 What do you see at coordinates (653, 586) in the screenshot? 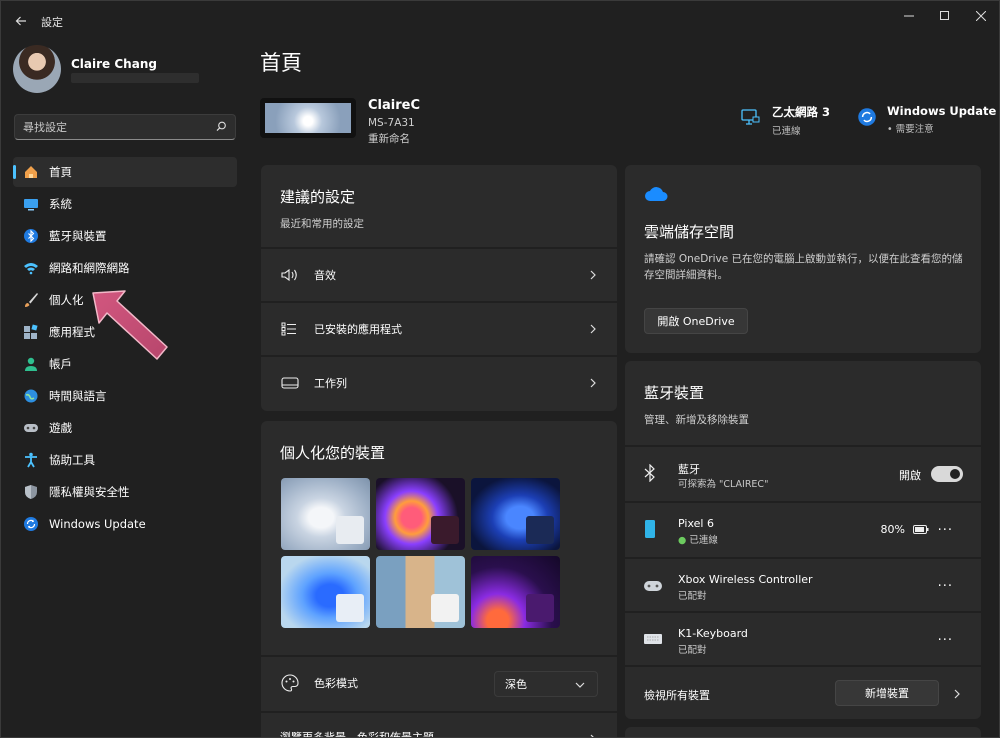
I see `gamepad-icon` at bounding box center [653, 586].